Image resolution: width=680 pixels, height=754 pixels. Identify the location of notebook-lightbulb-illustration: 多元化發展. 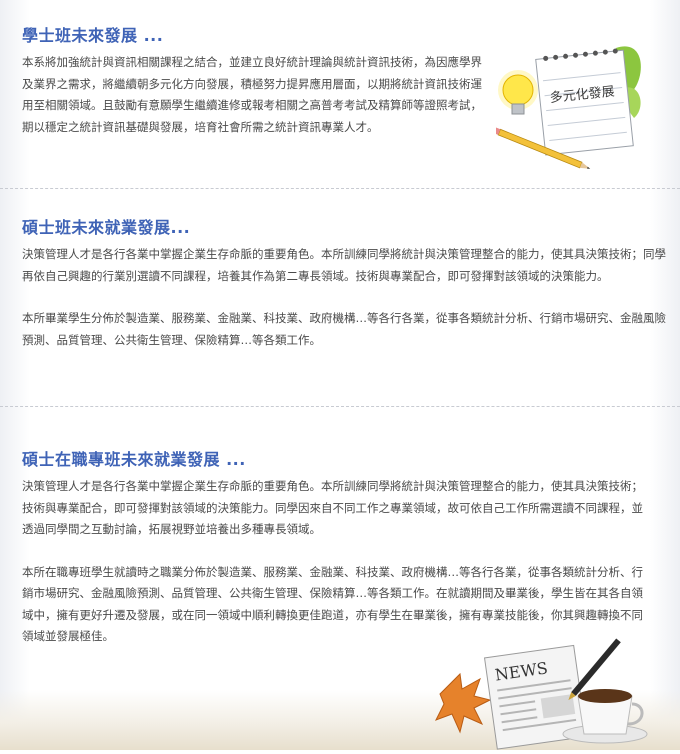
(569, 110).